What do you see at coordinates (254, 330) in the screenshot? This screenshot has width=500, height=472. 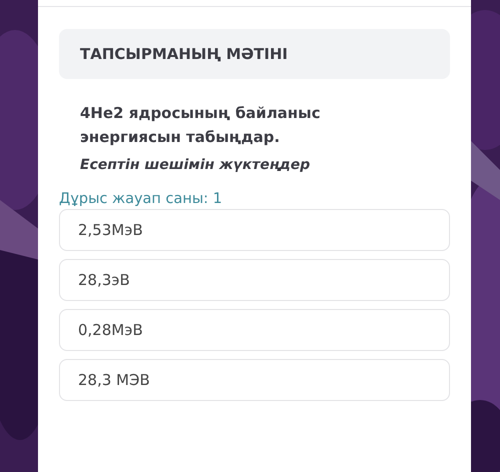 I see `answer-option: 0,28МэВ` at bounding box center [254, 330].